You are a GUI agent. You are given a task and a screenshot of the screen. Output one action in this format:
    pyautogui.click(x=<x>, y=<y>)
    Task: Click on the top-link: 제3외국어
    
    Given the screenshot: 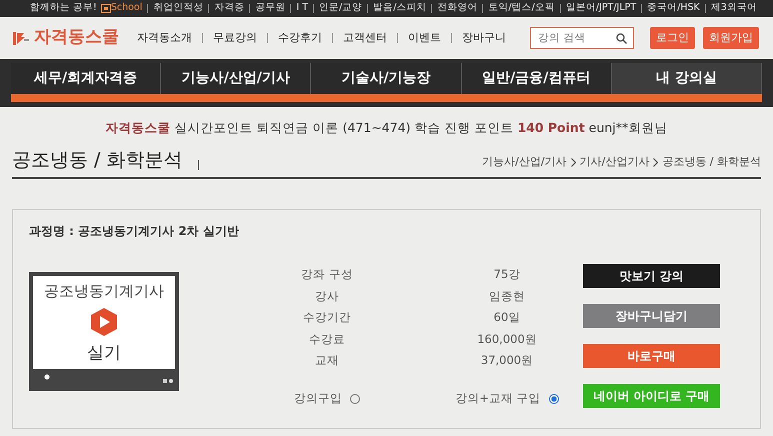 What is the action you would take?
    pyautogui.click(x=733, y=8)
    